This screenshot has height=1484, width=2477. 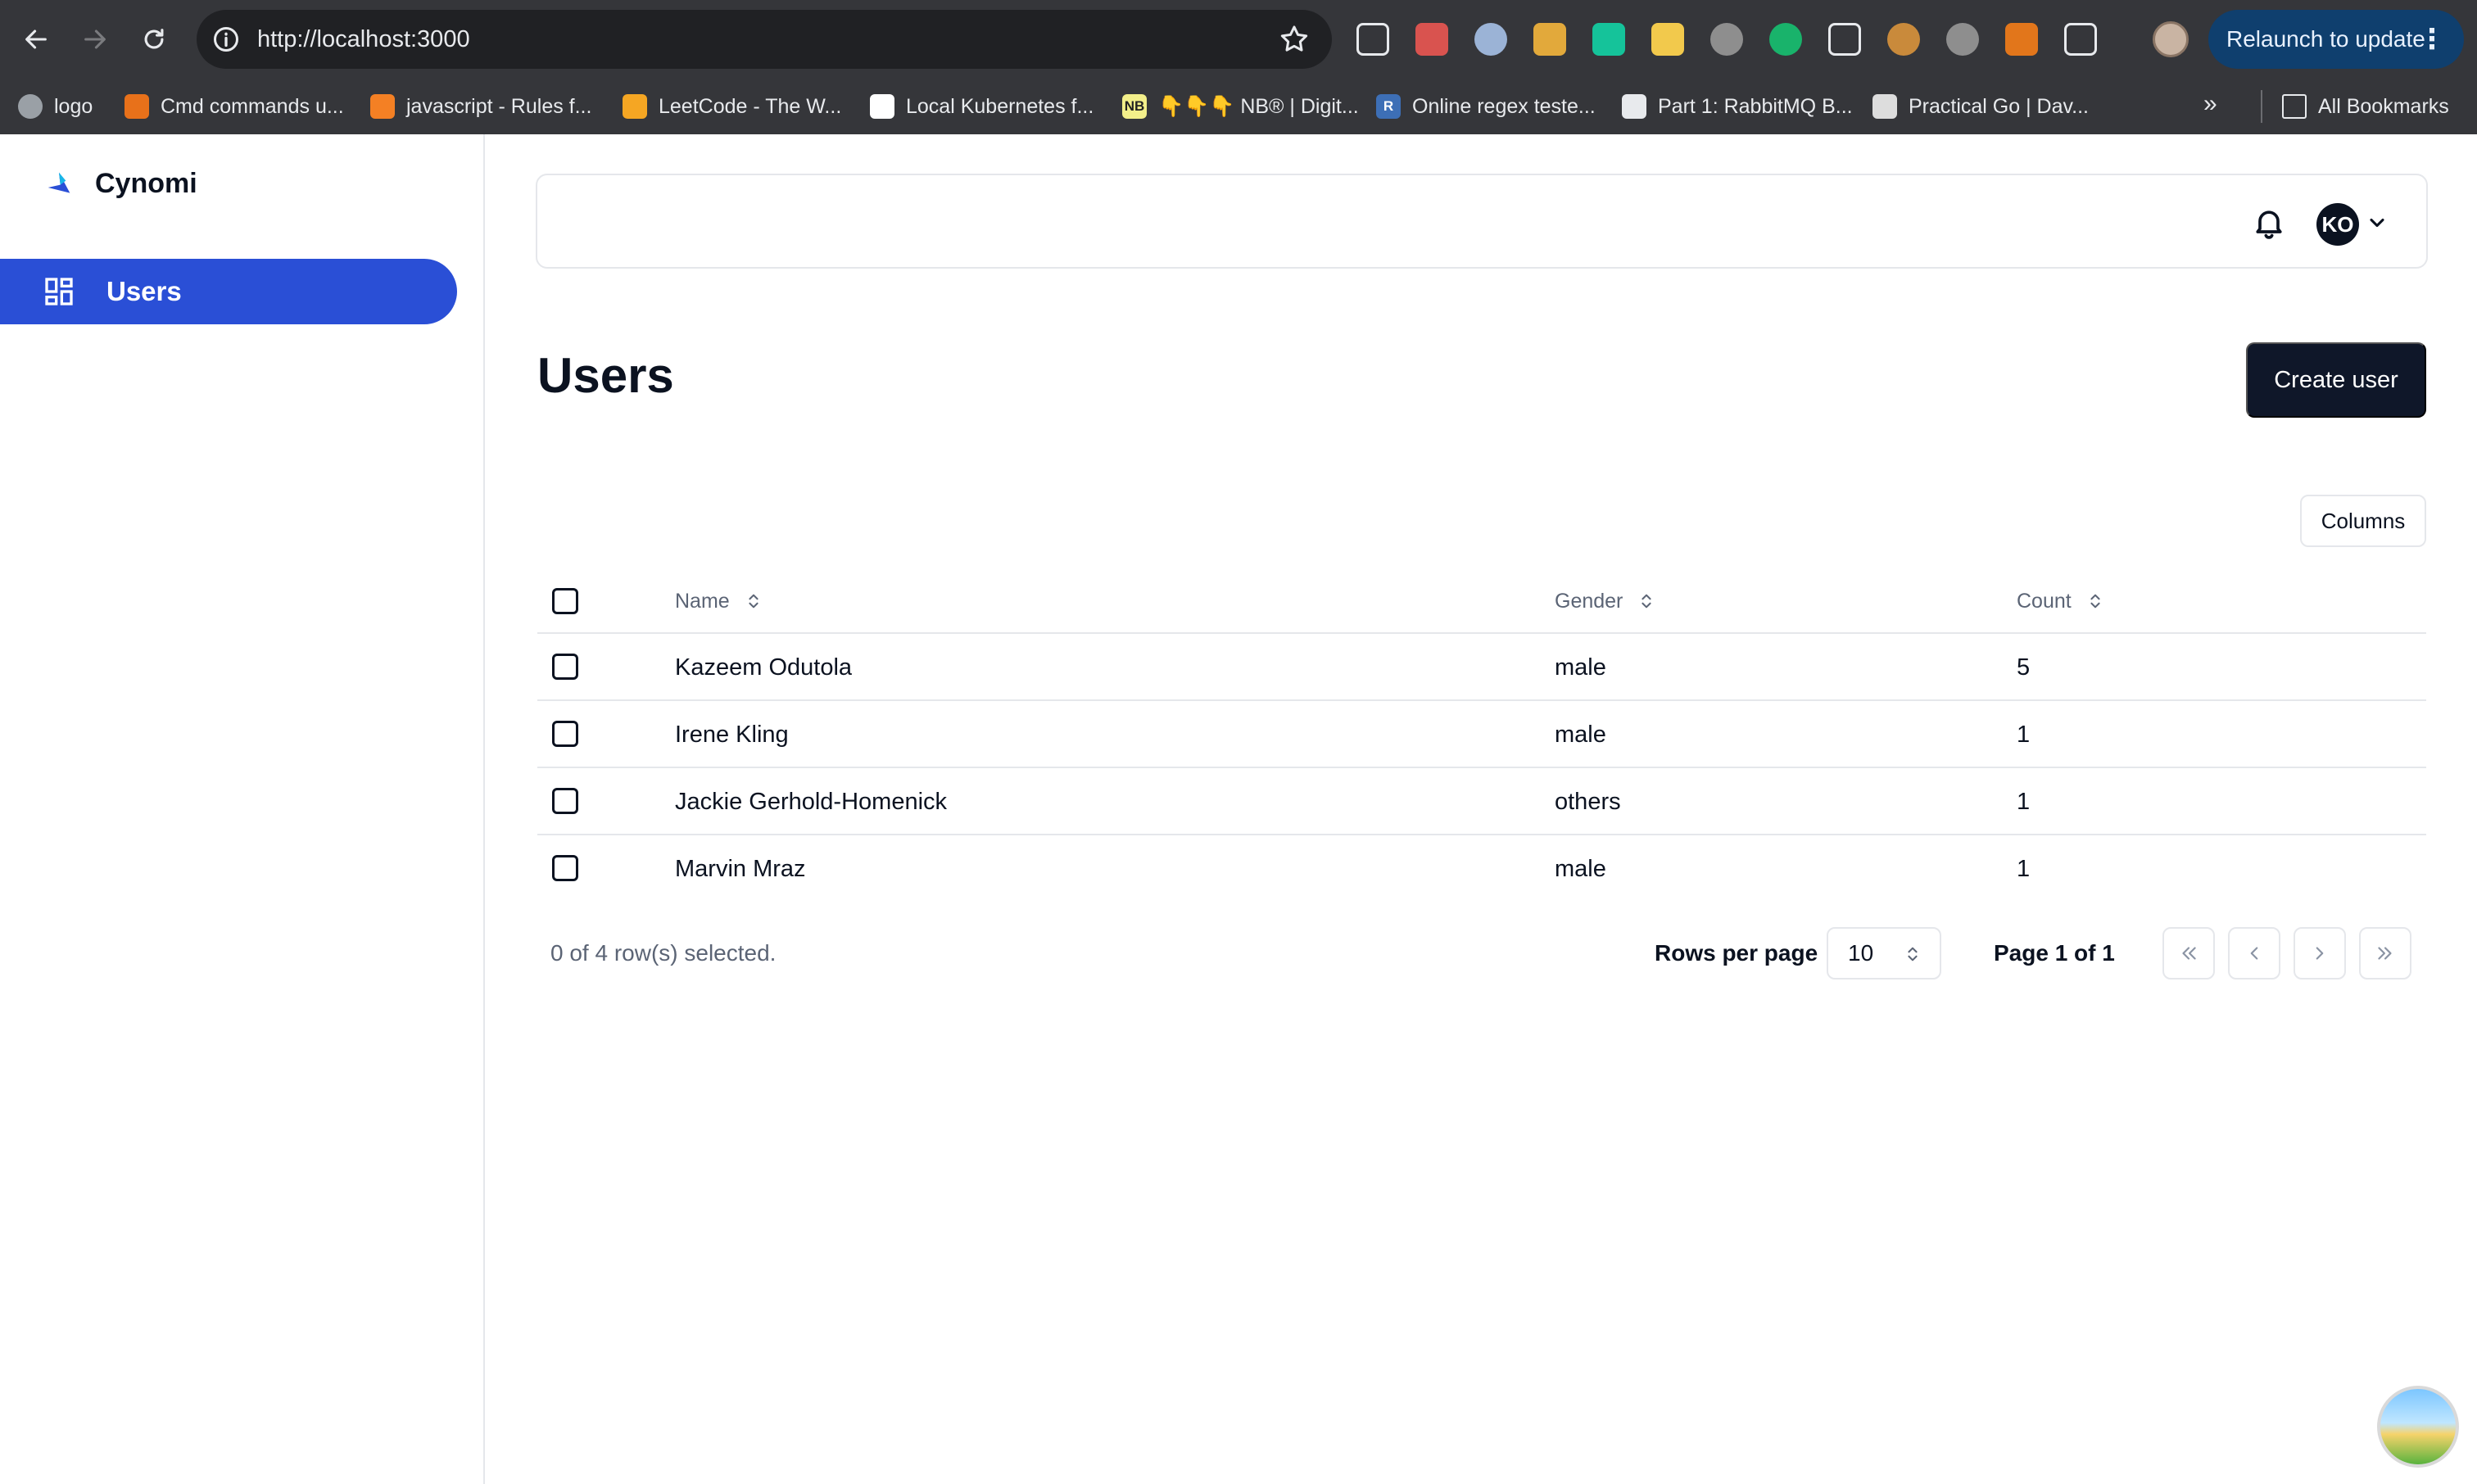 What do you see at coordinates (1372, 39) in the screenshot?
I see `cube-icon` at bounding box center [1372, 39].